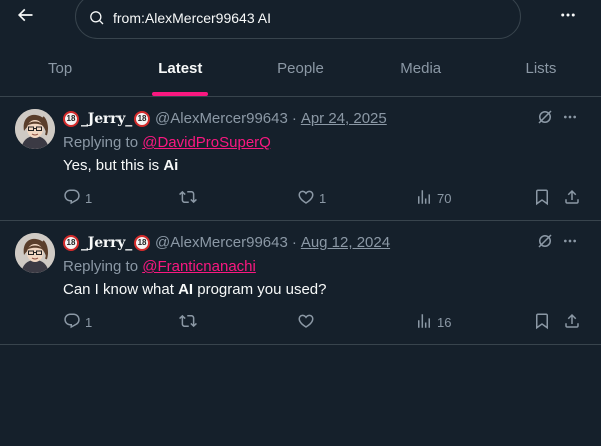  What do you see at coordinates (328, 198) in the screenshot?
I see `post-actions: 1 1 70` at bounding box center [328, 198].